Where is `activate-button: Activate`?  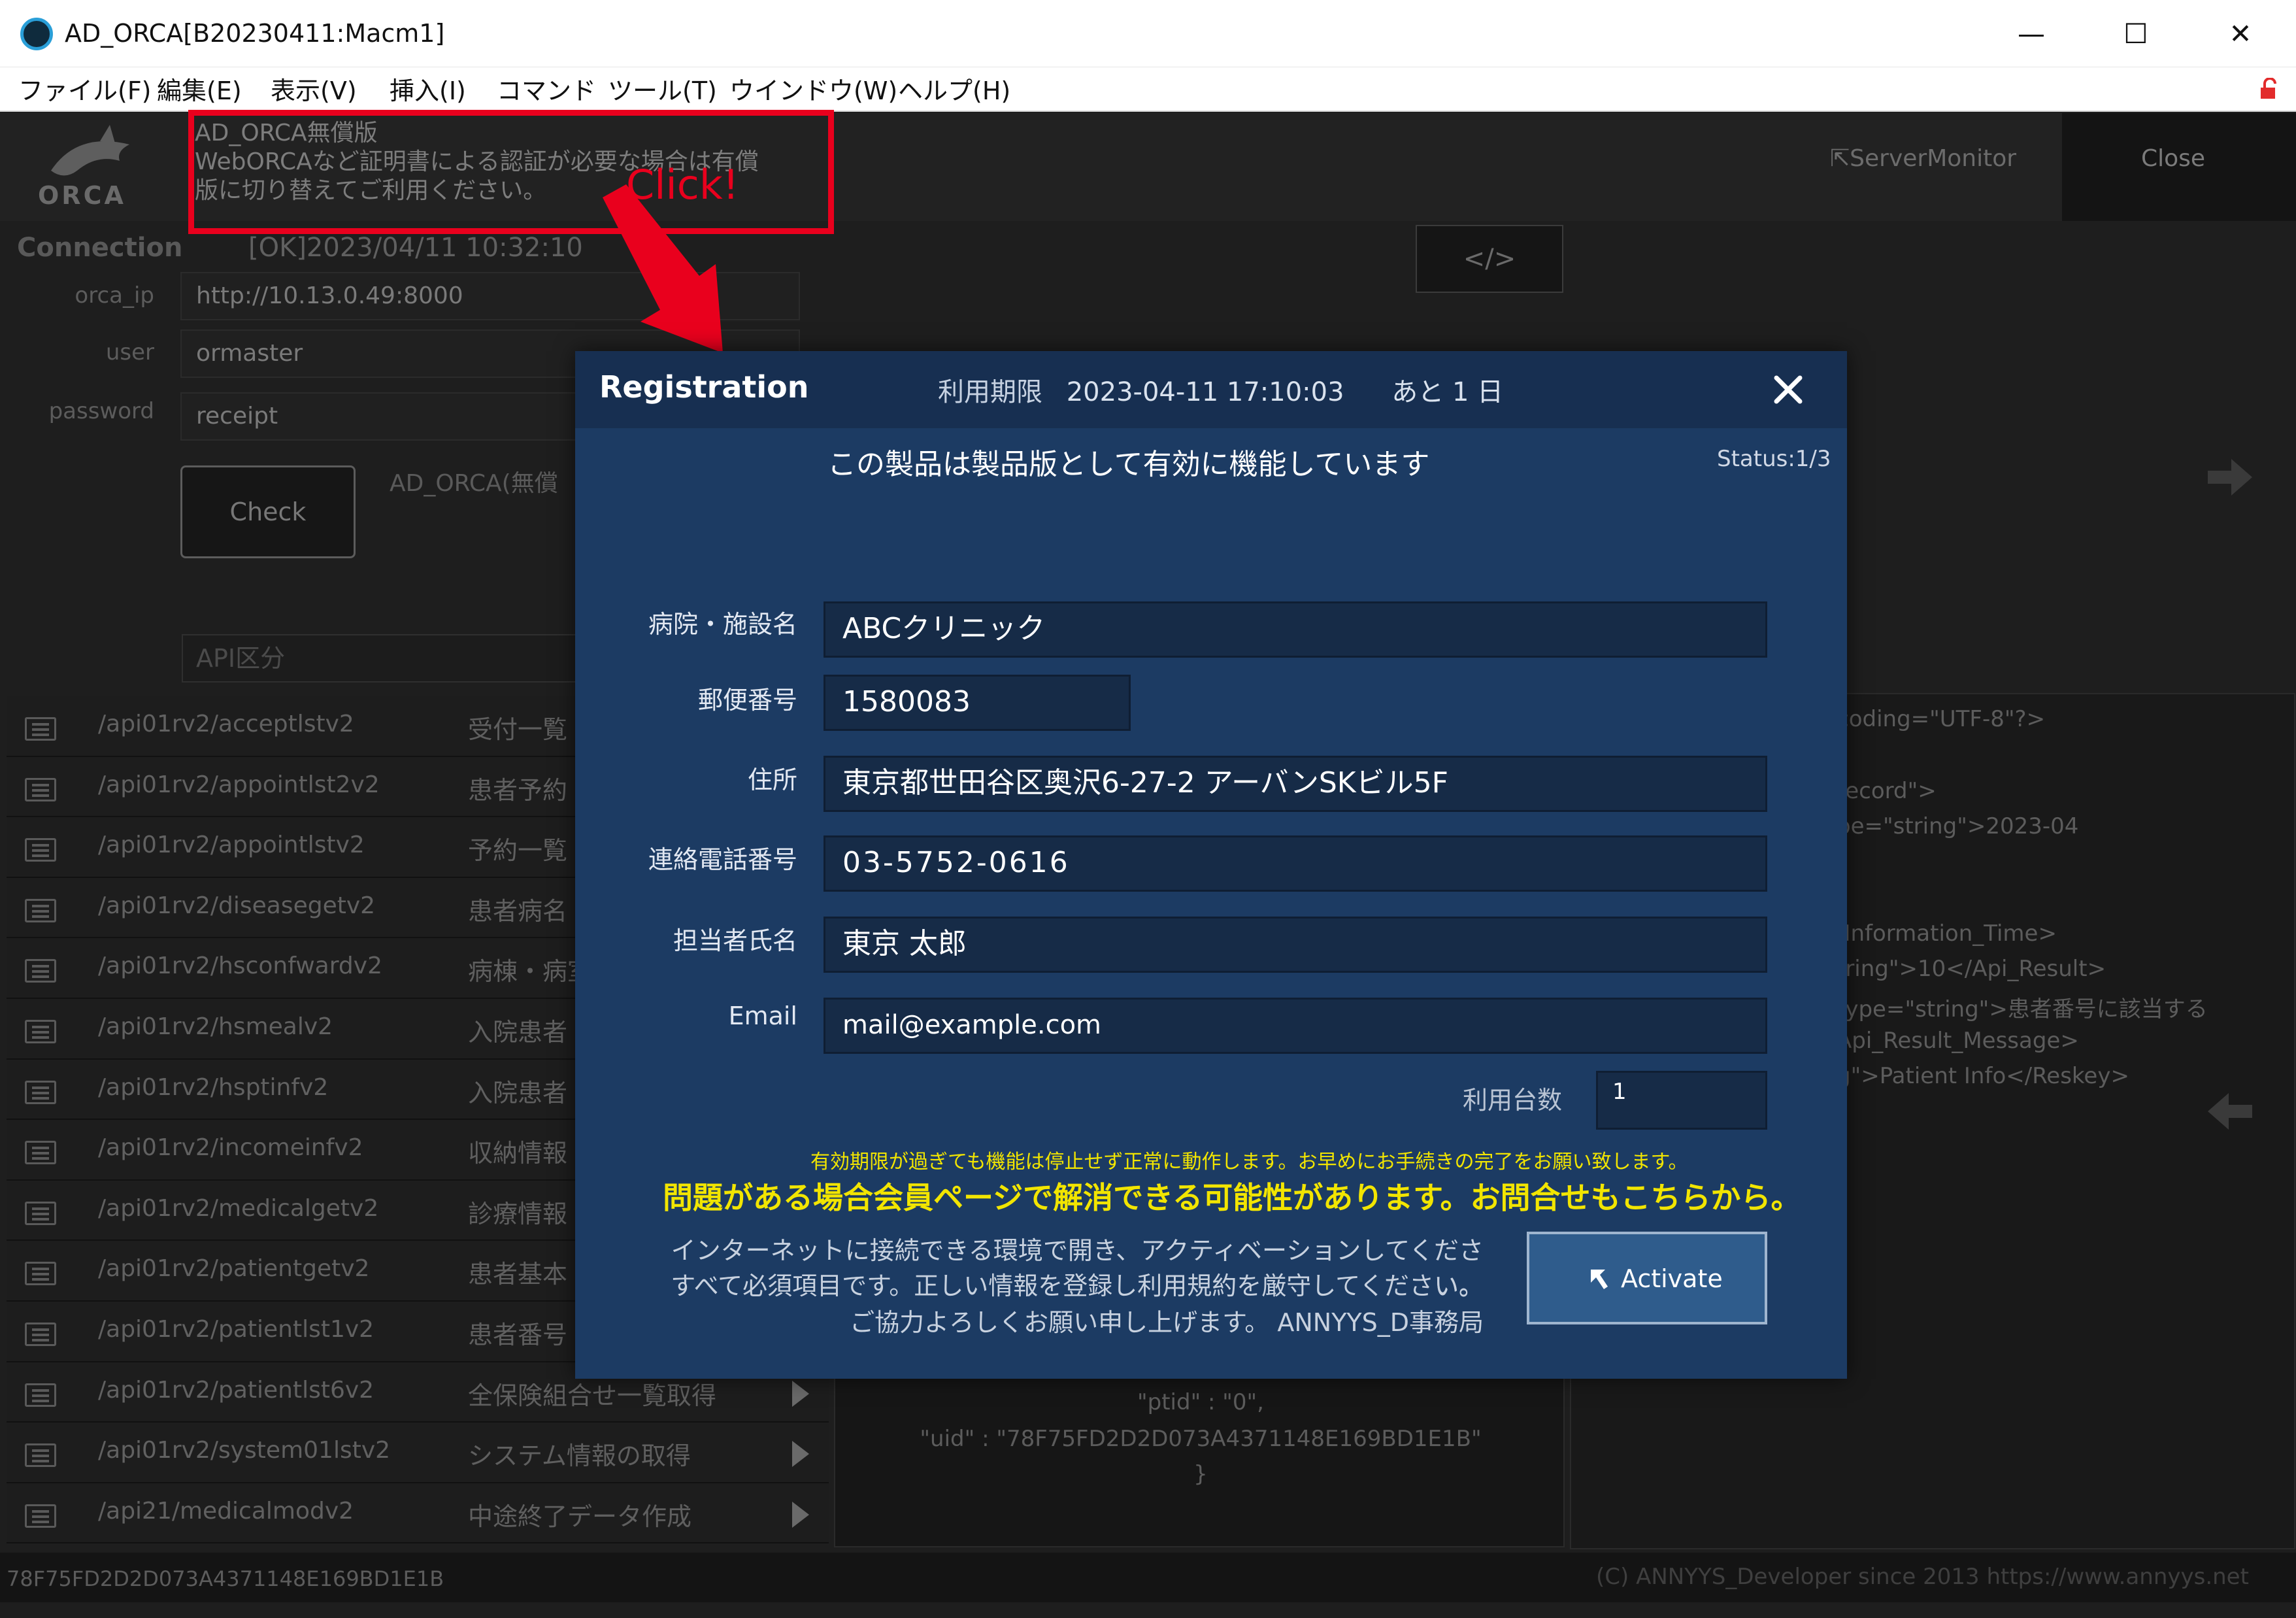
activate-button: Activate is located at coordinates (1647, 1278).